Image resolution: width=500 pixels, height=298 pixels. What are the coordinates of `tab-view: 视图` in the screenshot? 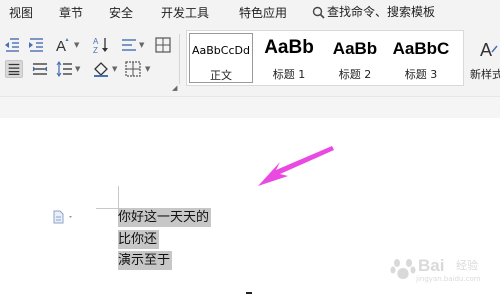 It's located at (21, 12).